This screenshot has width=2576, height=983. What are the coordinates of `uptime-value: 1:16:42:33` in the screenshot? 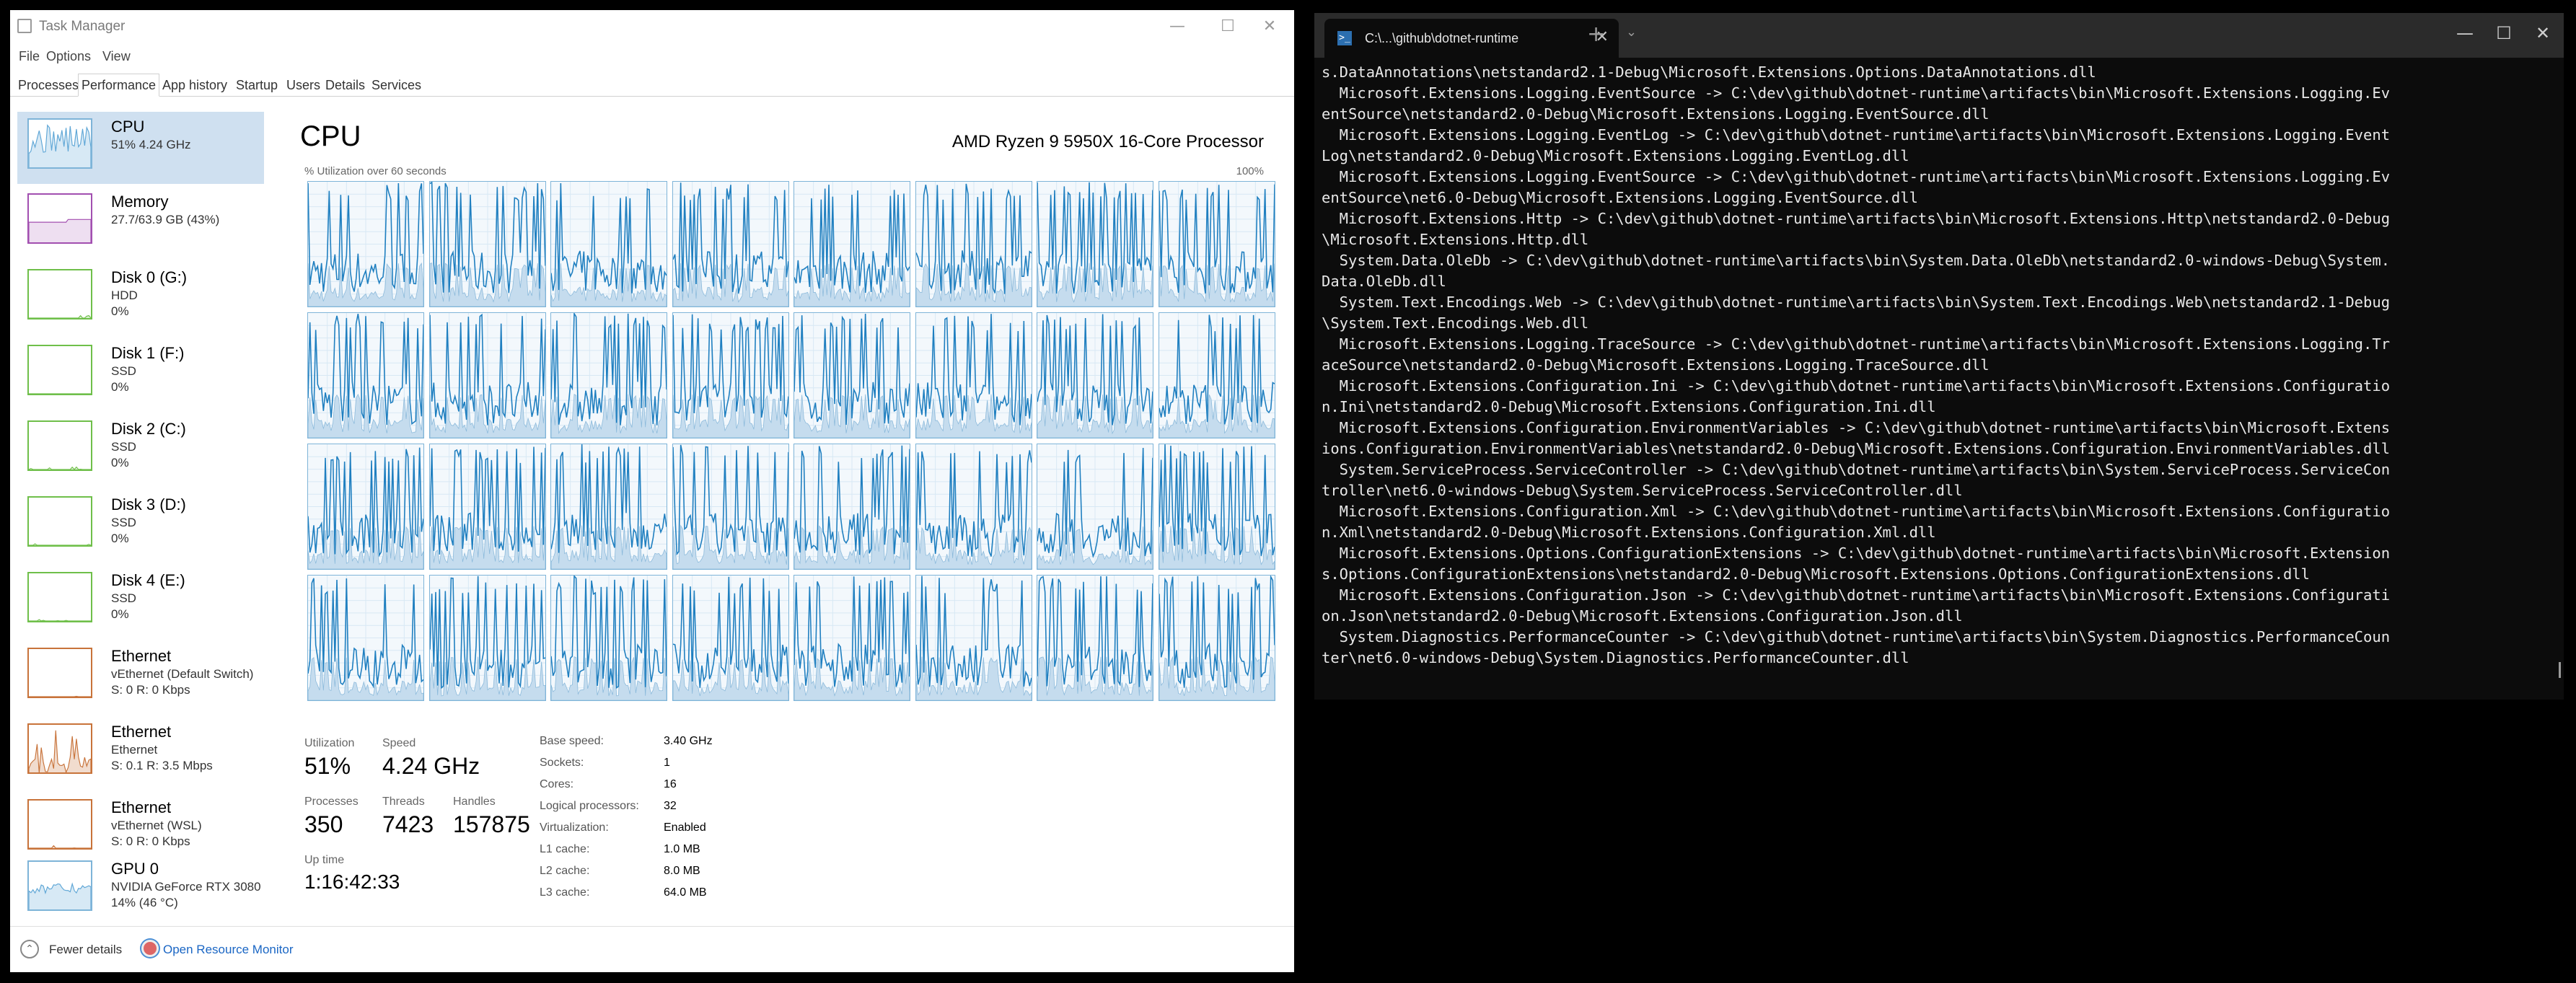 It's located at (352, 881).